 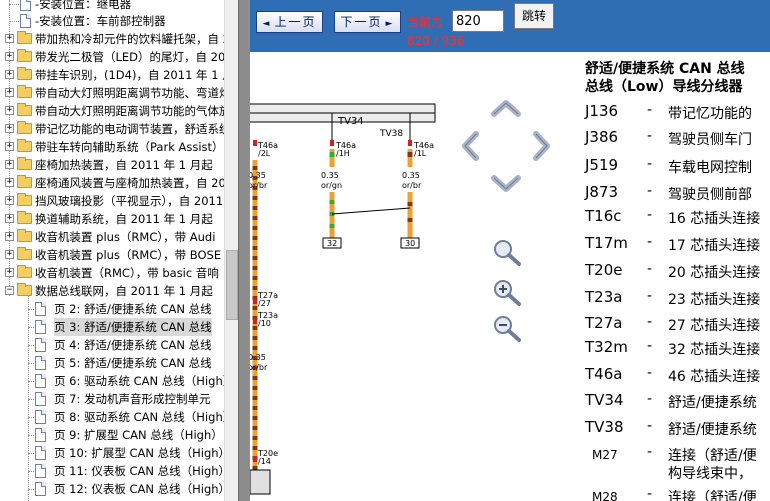 What do you see at coordinates (112, 21) in the screenshot?
I see `tree-item: -安装位置：车前部控制器` at bounding box center [112, 21].